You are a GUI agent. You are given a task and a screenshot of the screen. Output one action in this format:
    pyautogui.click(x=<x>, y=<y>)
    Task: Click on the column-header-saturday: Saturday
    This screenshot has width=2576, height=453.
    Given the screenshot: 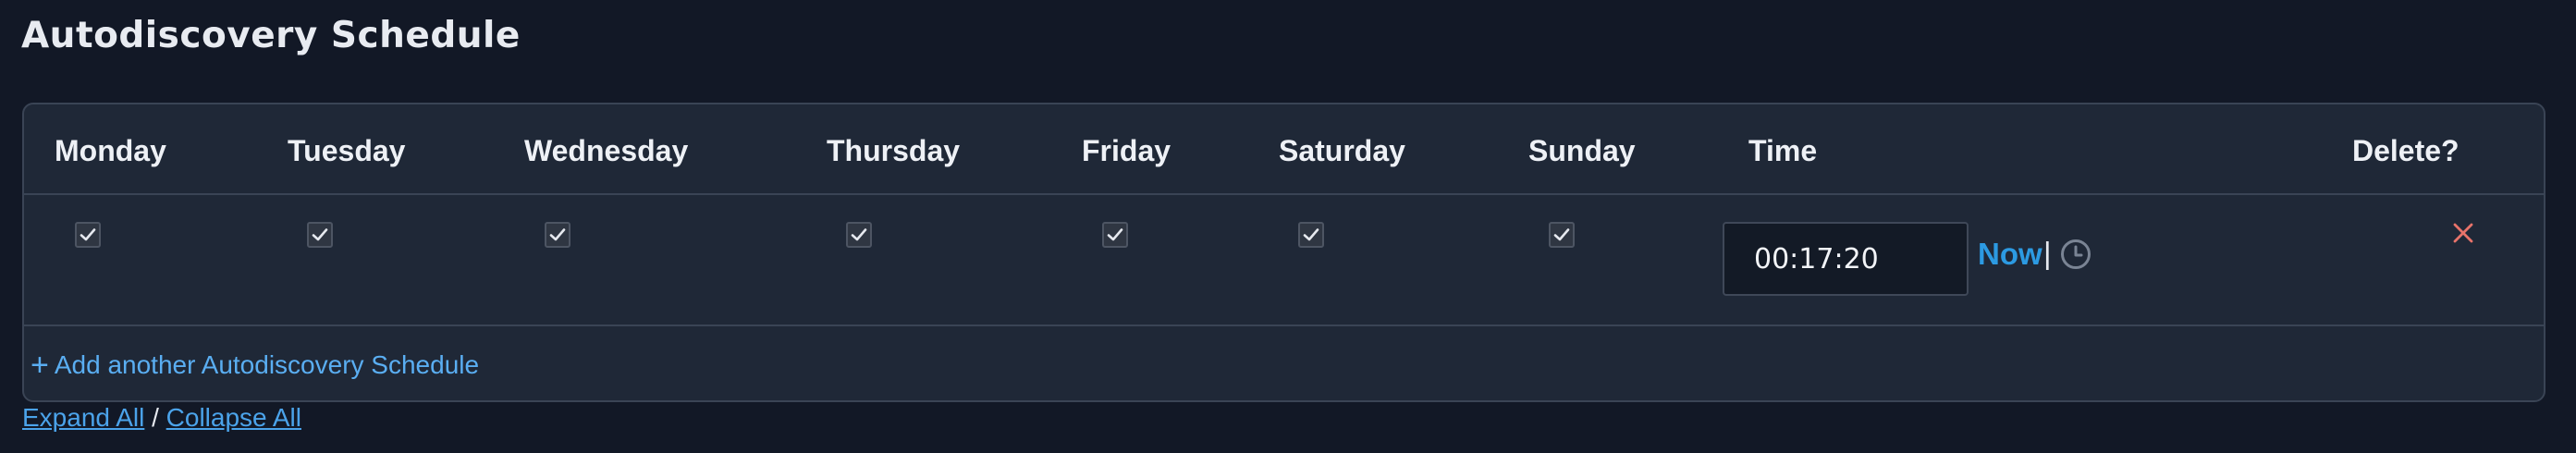 What is the action you would take?
    pyautogui.click(x=1342, y=150)
    